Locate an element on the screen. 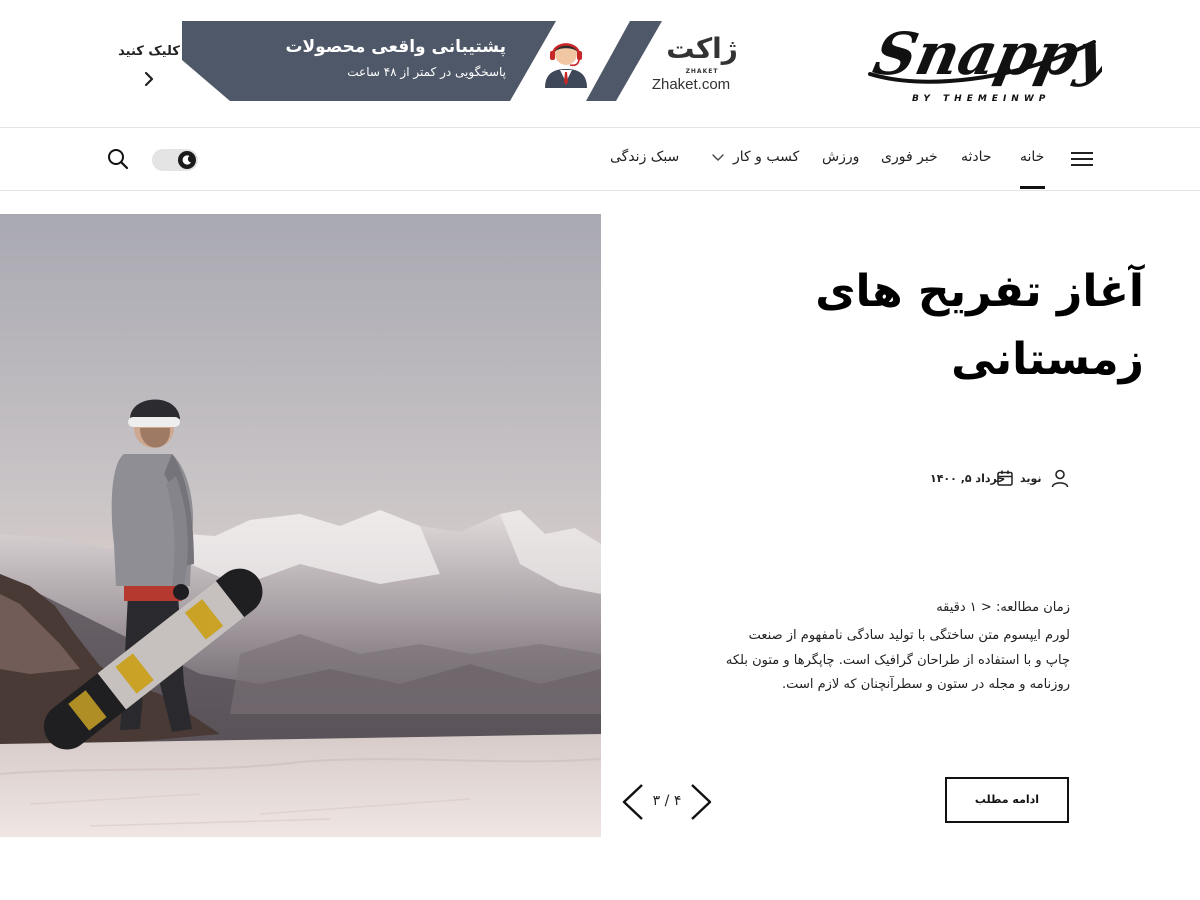 The image size is (1200, 900). read-time: زمان مطالعه: < ۱ دقیقه is located at coordinates (1003, 607).